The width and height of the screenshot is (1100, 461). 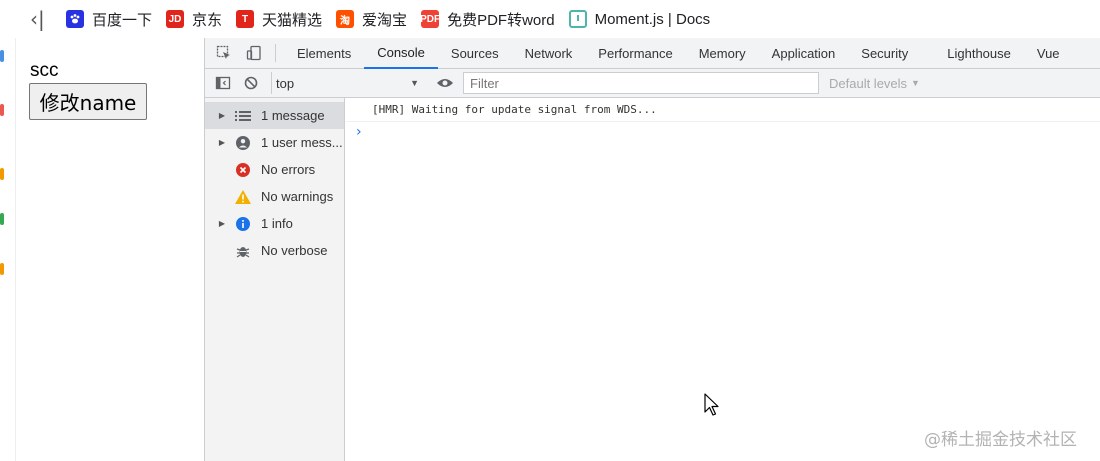 I want to click on sidebar-item-info: ▶ 1 info, so click(x=274, y=223).